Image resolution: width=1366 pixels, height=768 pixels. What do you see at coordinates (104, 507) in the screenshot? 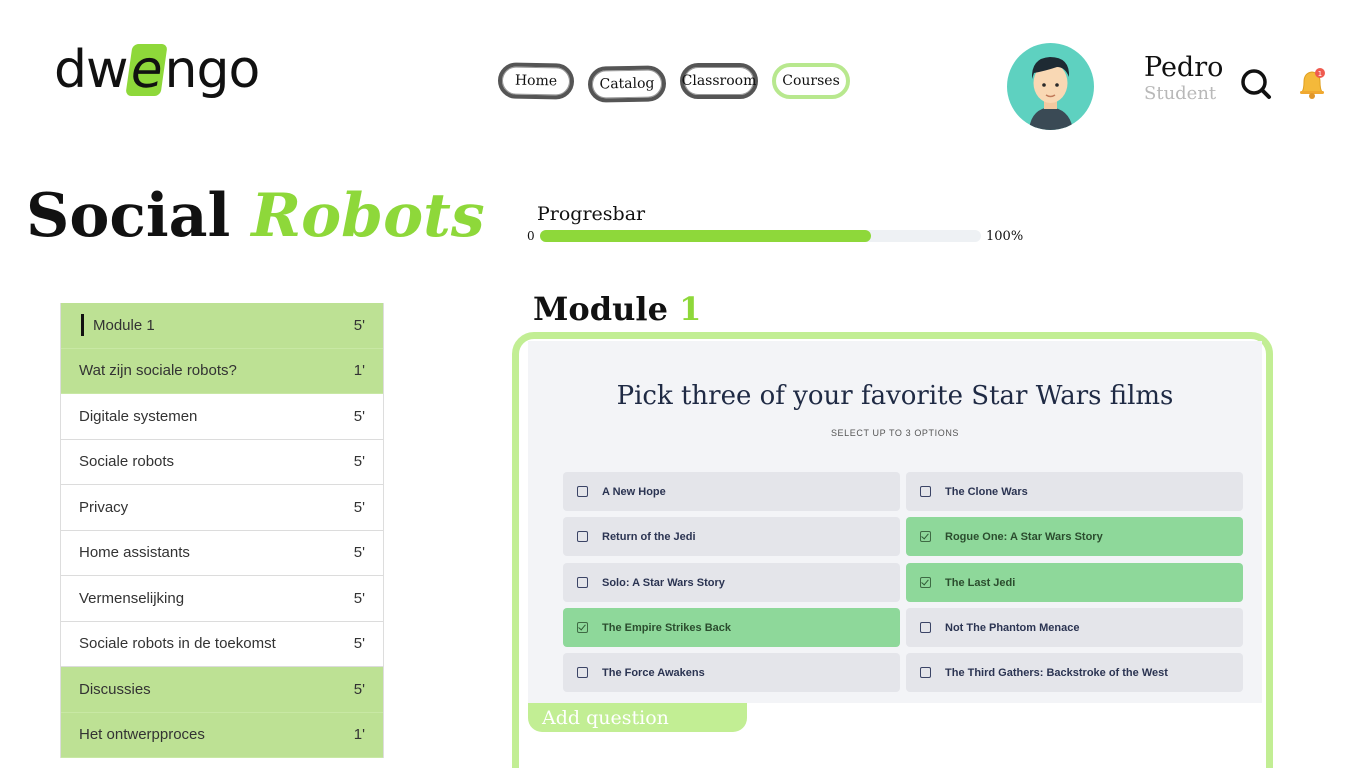
I see `sidebar-item-label: Privacy` at bounding box center [104, 507].